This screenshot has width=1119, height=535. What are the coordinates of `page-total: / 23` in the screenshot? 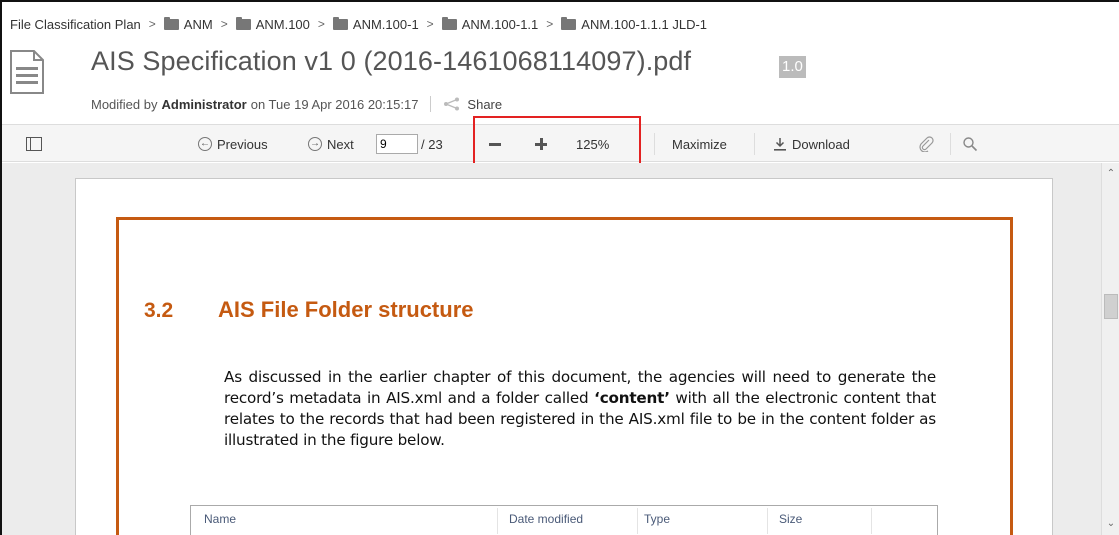 It's located at (432, 144).